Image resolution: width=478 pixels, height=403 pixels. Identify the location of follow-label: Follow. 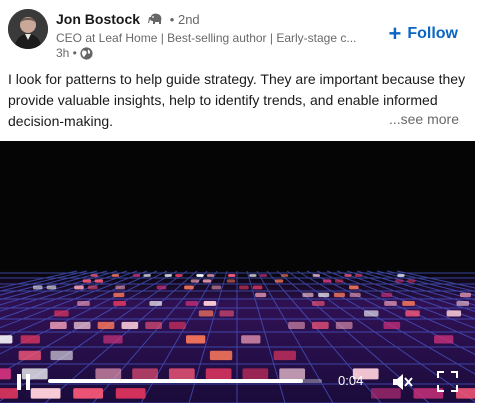
(432, 33).